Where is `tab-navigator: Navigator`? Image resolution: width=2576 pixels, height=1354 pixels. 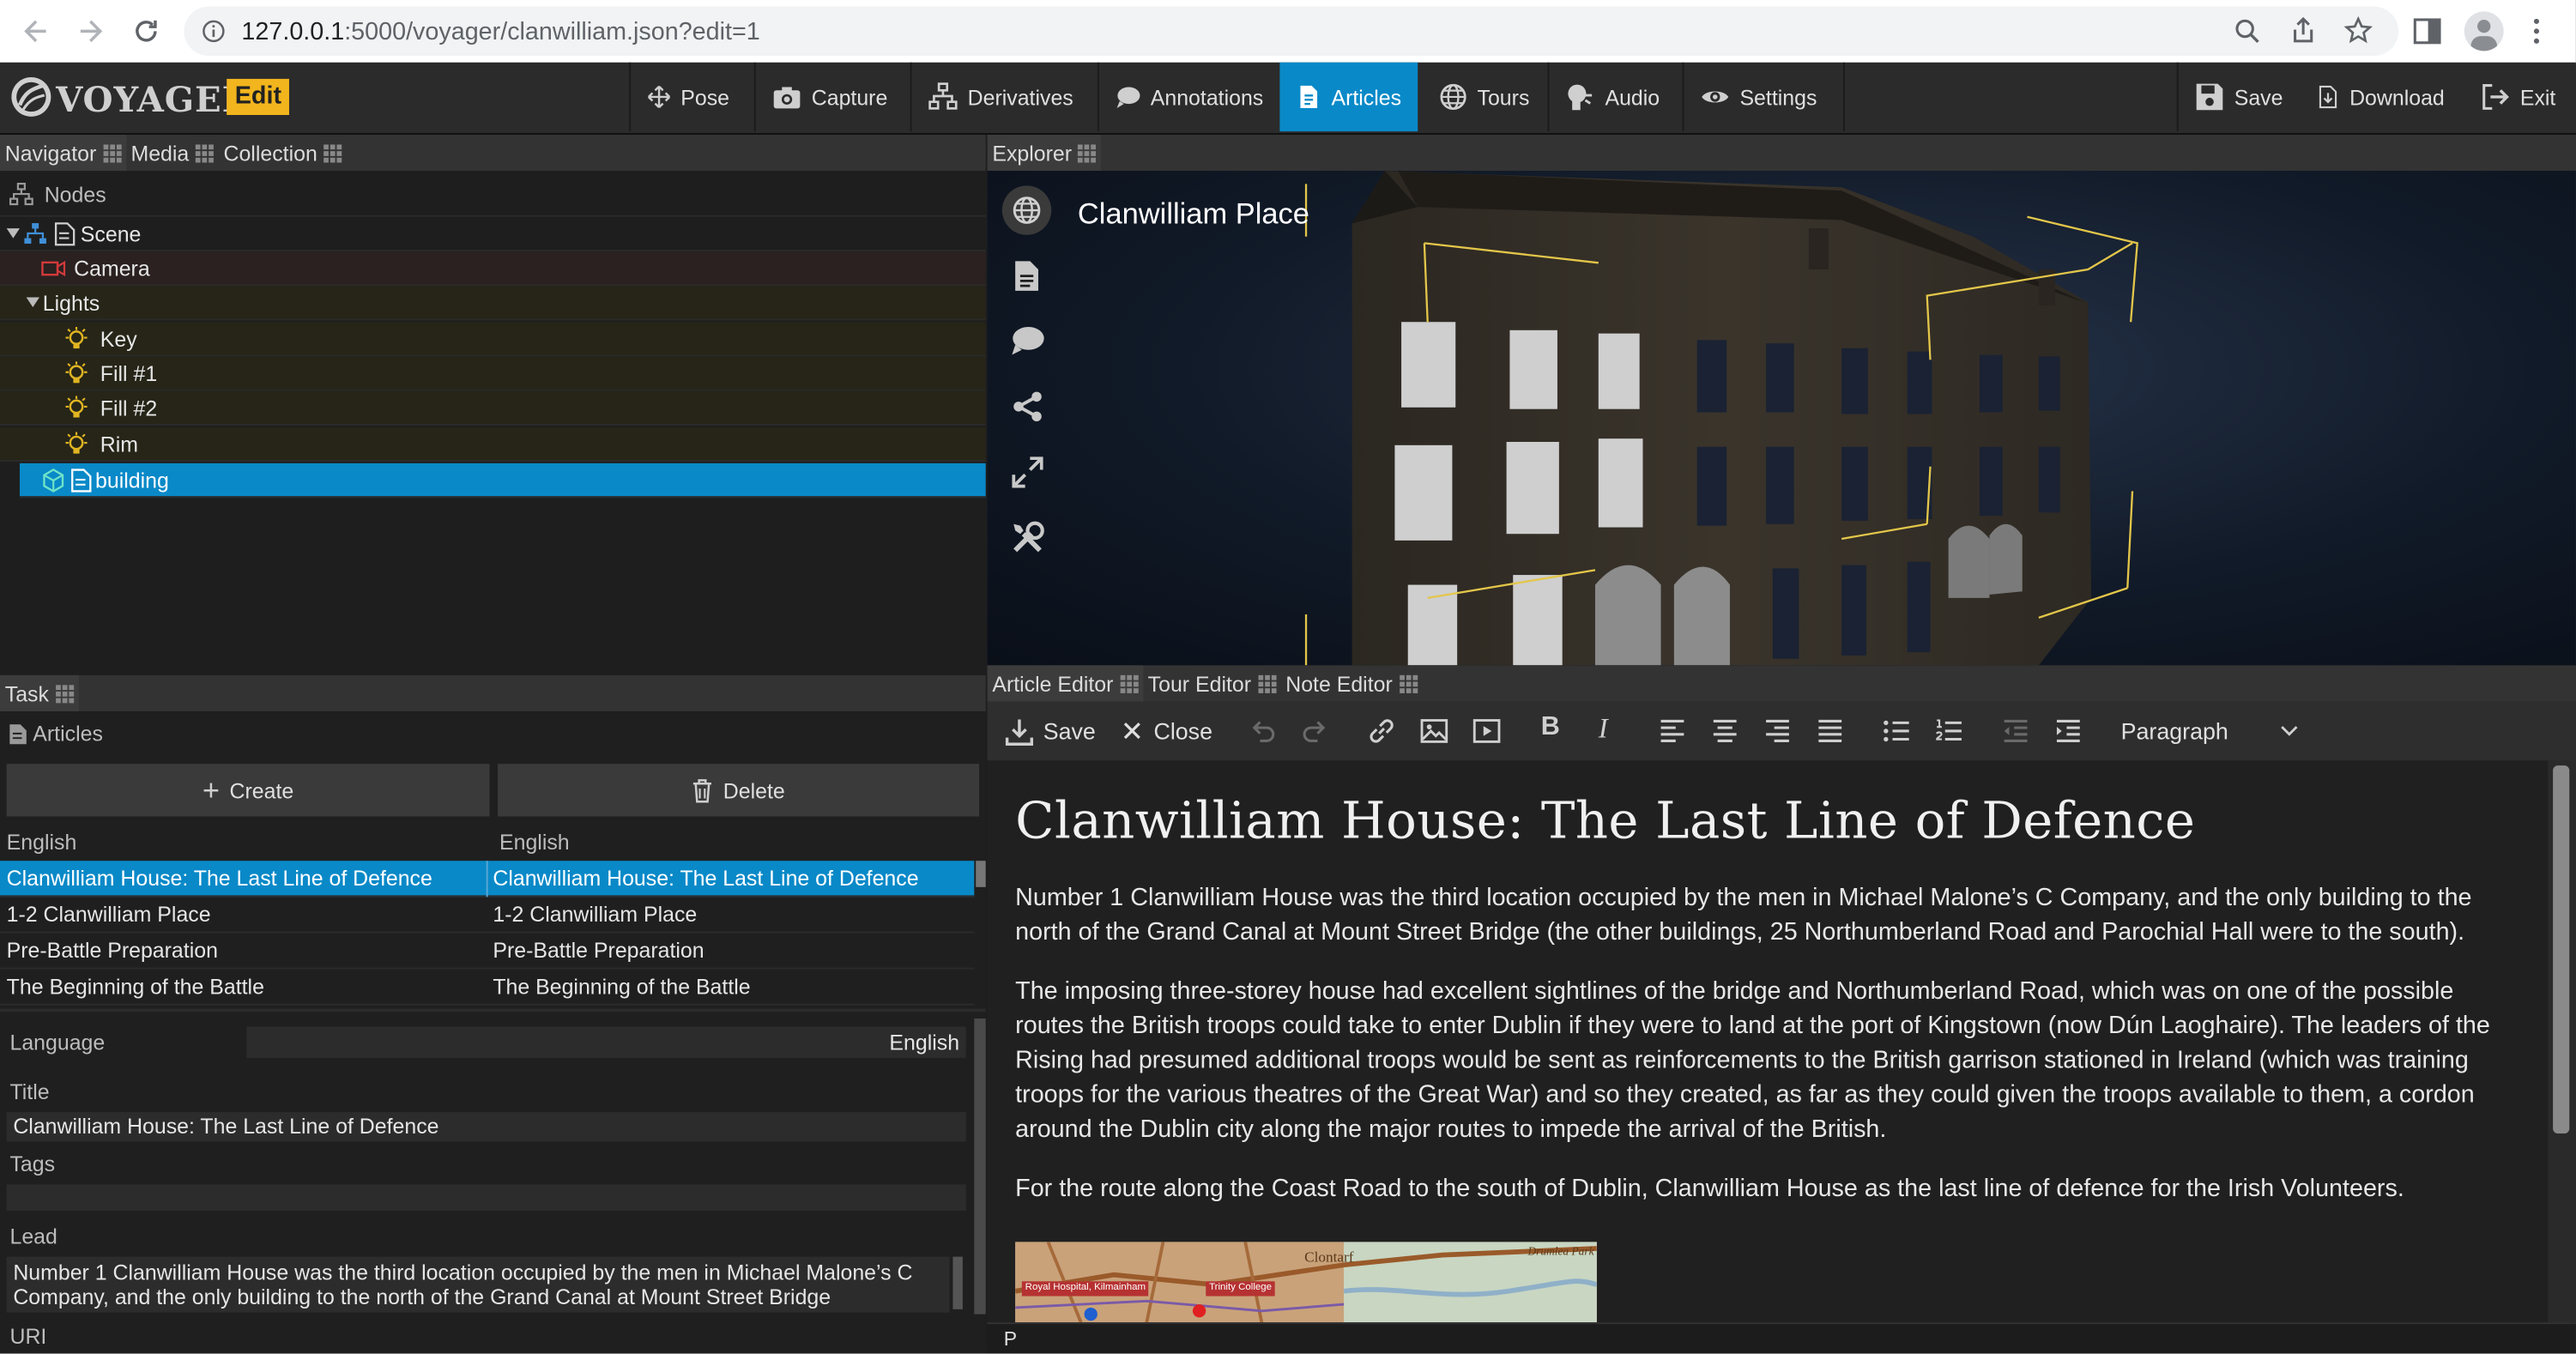
tab-navigator: Navigator is located at coordinates (63, 153).